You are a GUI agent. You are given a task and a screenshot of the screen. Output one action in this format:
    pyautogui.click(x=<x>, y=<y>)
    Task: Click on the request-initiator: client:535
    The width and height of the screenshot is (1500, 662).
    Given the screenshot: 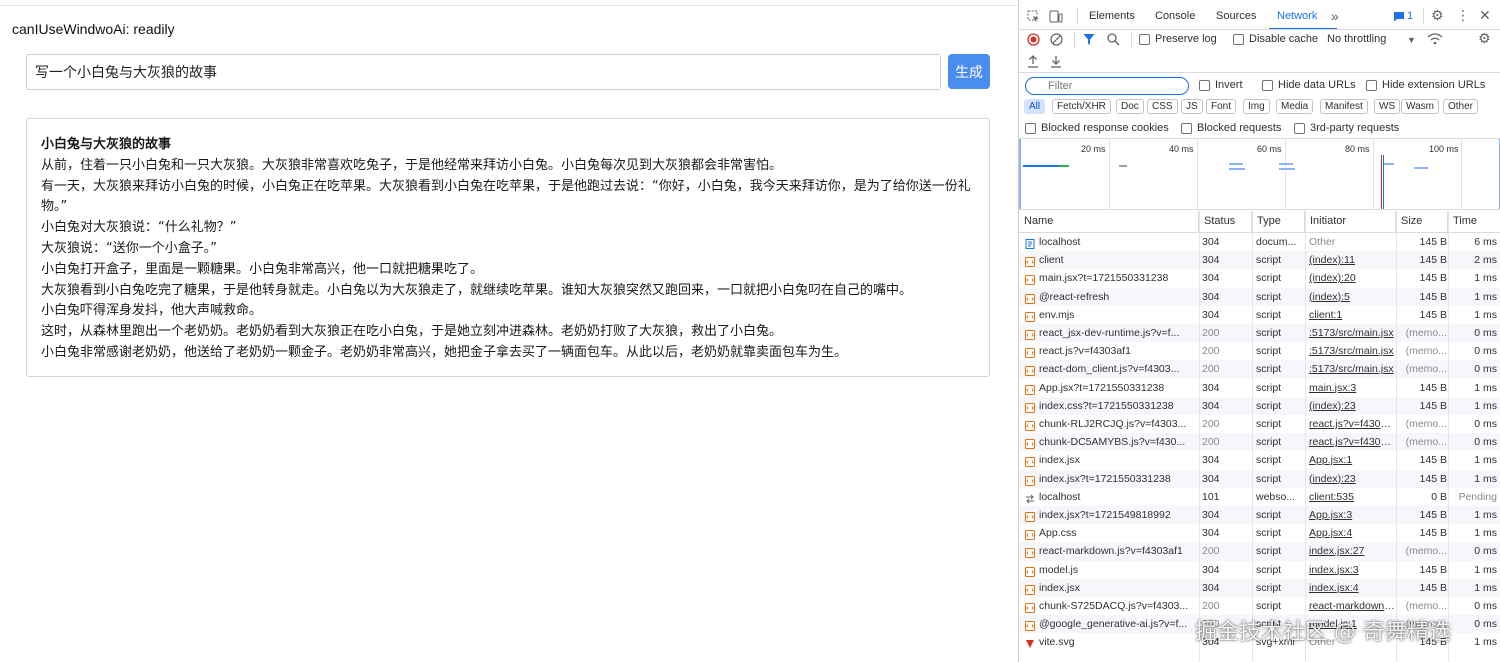 What is the action you would take?
    pyautogui.click(x=1352, y=497)
    